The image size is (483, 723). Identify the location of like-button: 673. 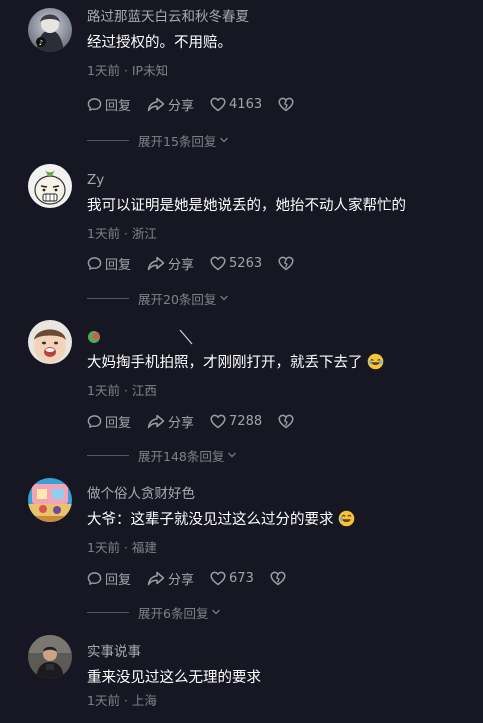
(232, 578).